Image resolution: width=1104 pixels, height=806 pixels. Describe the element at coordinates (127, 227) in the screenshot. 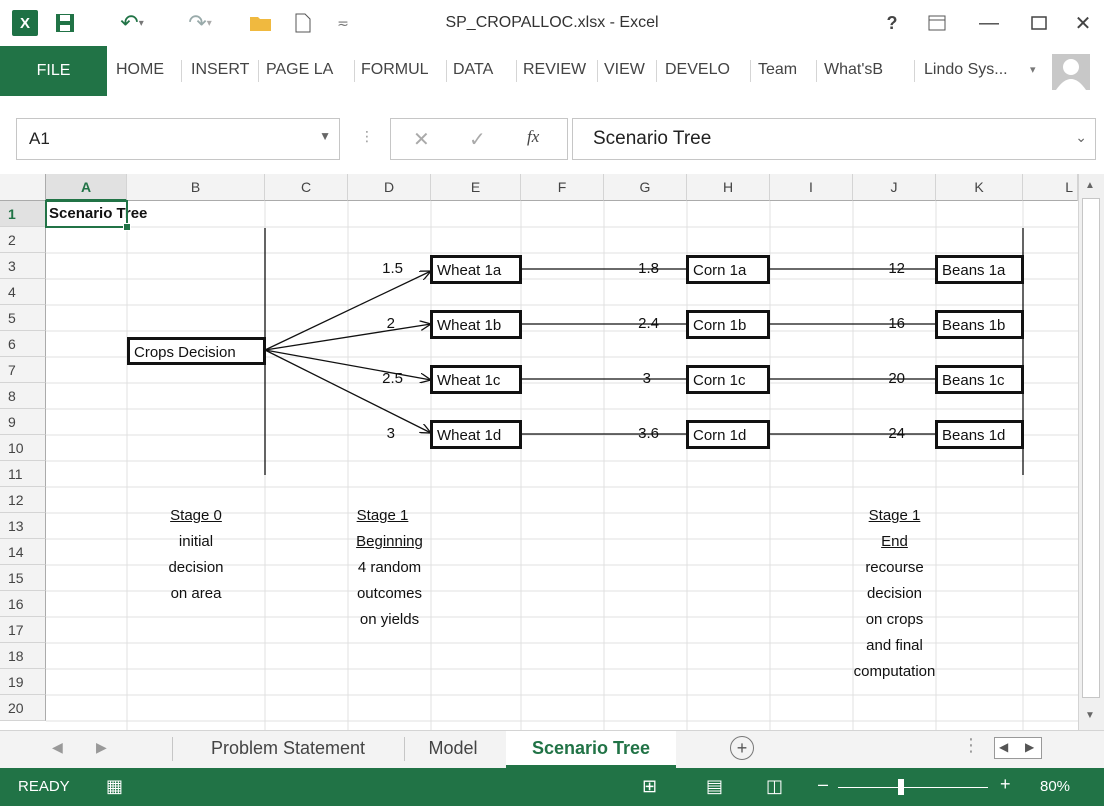

I see `fill-handle` at that location.